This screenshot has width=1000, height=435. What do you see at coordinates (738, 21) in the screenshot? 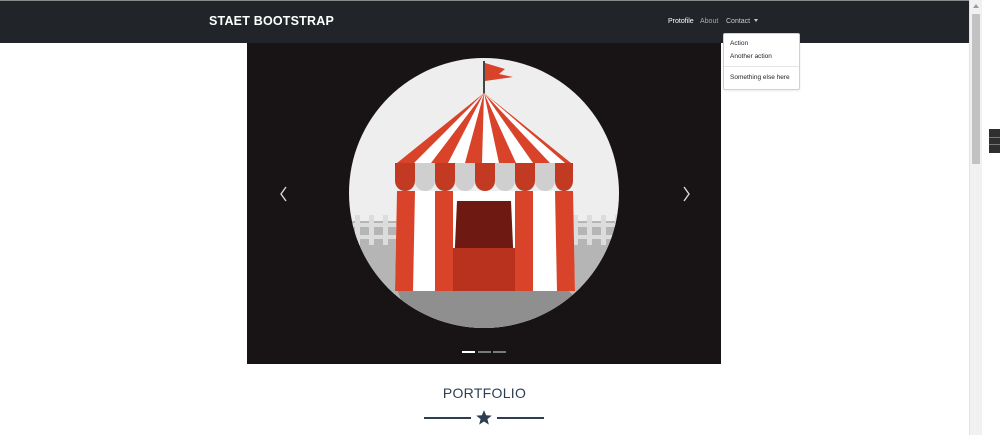
I see `nav-contact-label: Contact` at bounding box center [738, 21].